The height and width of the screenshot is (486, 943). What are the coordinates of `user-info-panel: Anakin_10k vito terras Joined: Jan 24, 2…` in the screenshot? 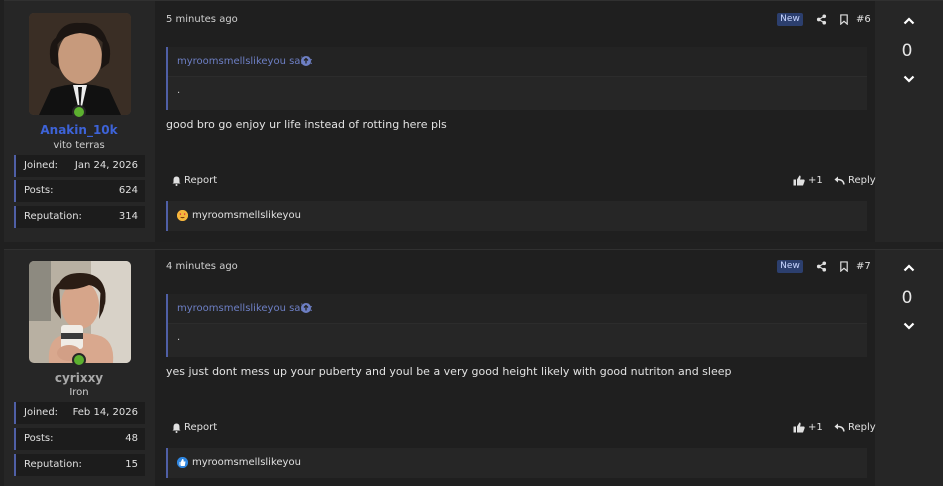 It's located at (79, 121).